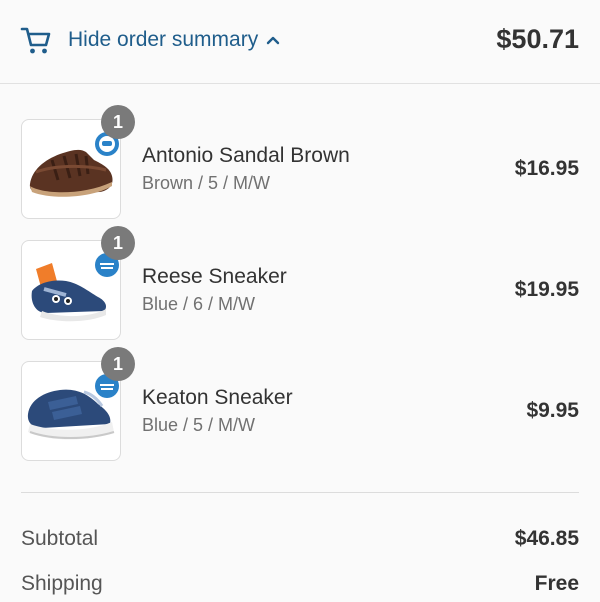 The width and height of the screenshot is (600, 602). What do you see at coordinates (217, 397) in the screenshot?
I see `product-name: Keaton Sneaker` at bounding box center [217, 397].